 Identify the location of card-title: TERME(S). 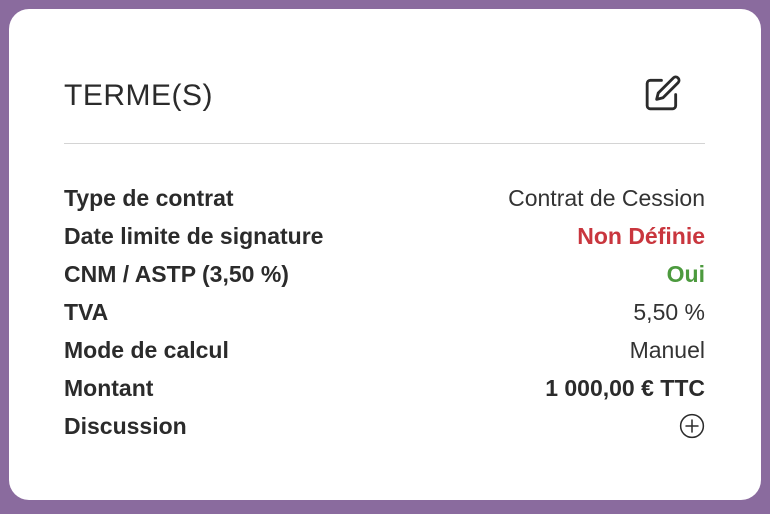
(138, 95).